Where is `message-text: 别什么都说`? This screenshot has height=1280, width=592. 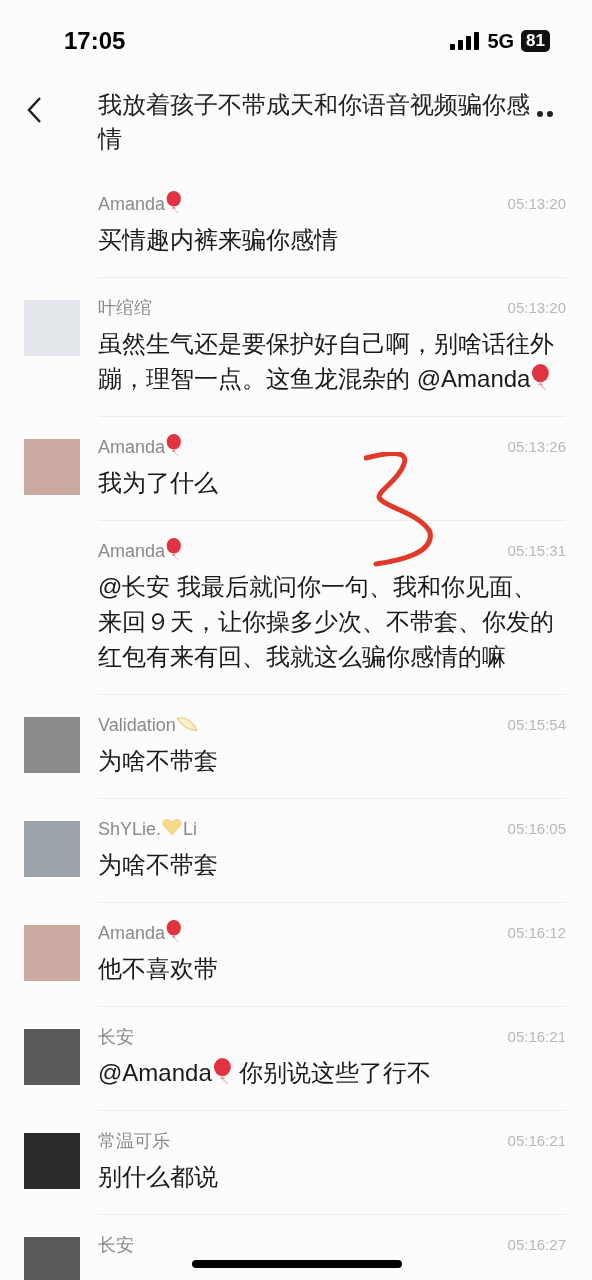 message-text: 别什么都说 is located at coordinates (158, 1177).